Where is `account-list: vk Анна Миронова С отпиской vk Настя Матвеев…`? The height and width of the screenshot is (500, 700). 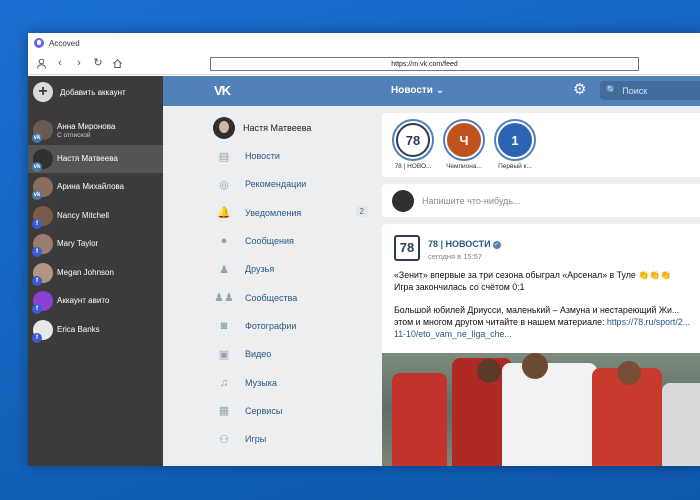
account-list: vk Анна Миронова С отпиской vk Настя Матвеев… is located at coordinates (95, 230).